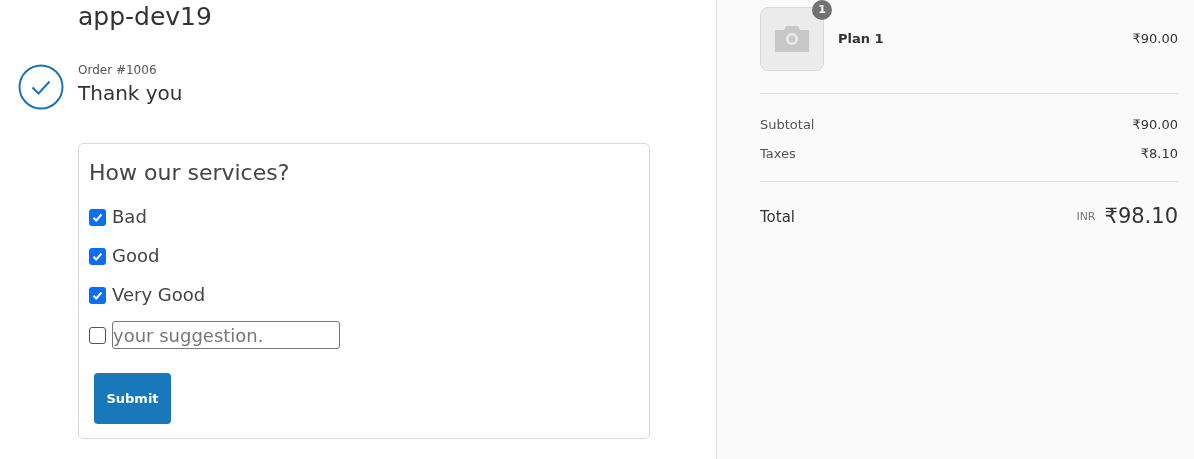 This screenshot has width=1194, height=459. What do you see at coordinates (190, 173) in the screenshot?
I see `survey-question: How our services?` at bounding box center [190, 173].